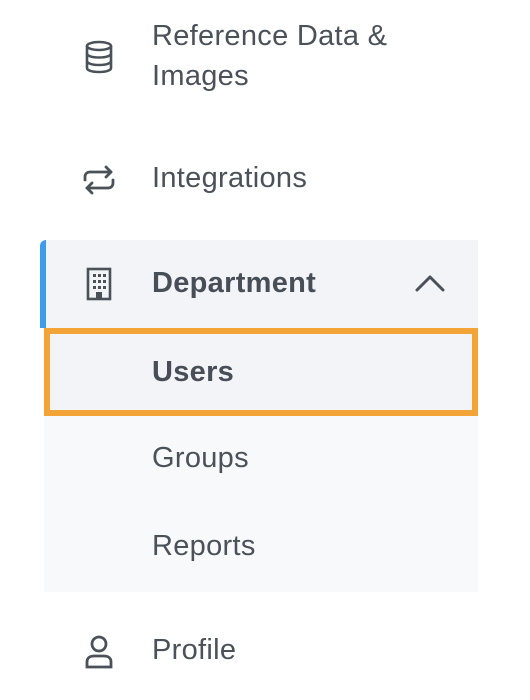  I want to click on sidebar-item-label: Integrations, so click(230, 178).